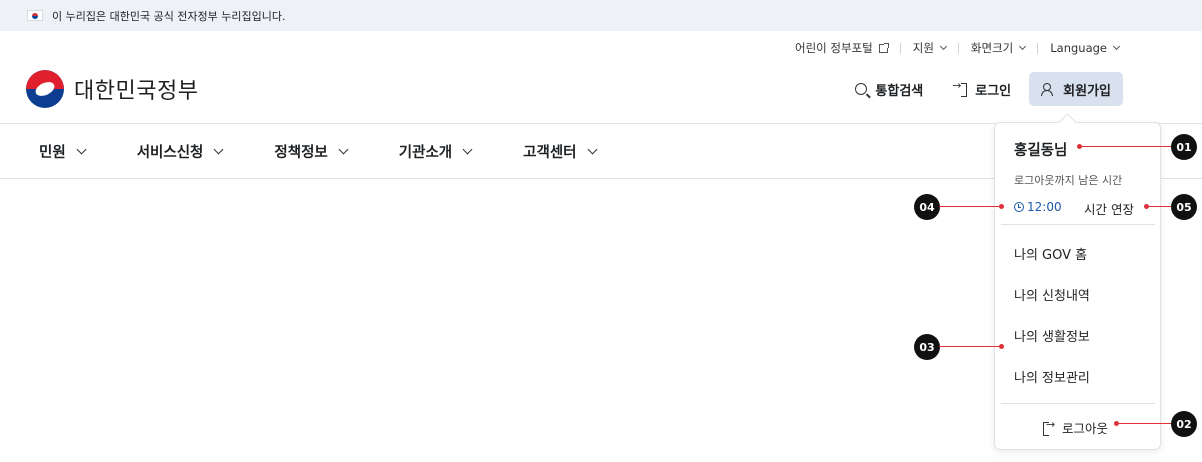 The width and height of the screenshot is (1202, 462). I want to click on search-label: 통합검색, so click(899, 91).